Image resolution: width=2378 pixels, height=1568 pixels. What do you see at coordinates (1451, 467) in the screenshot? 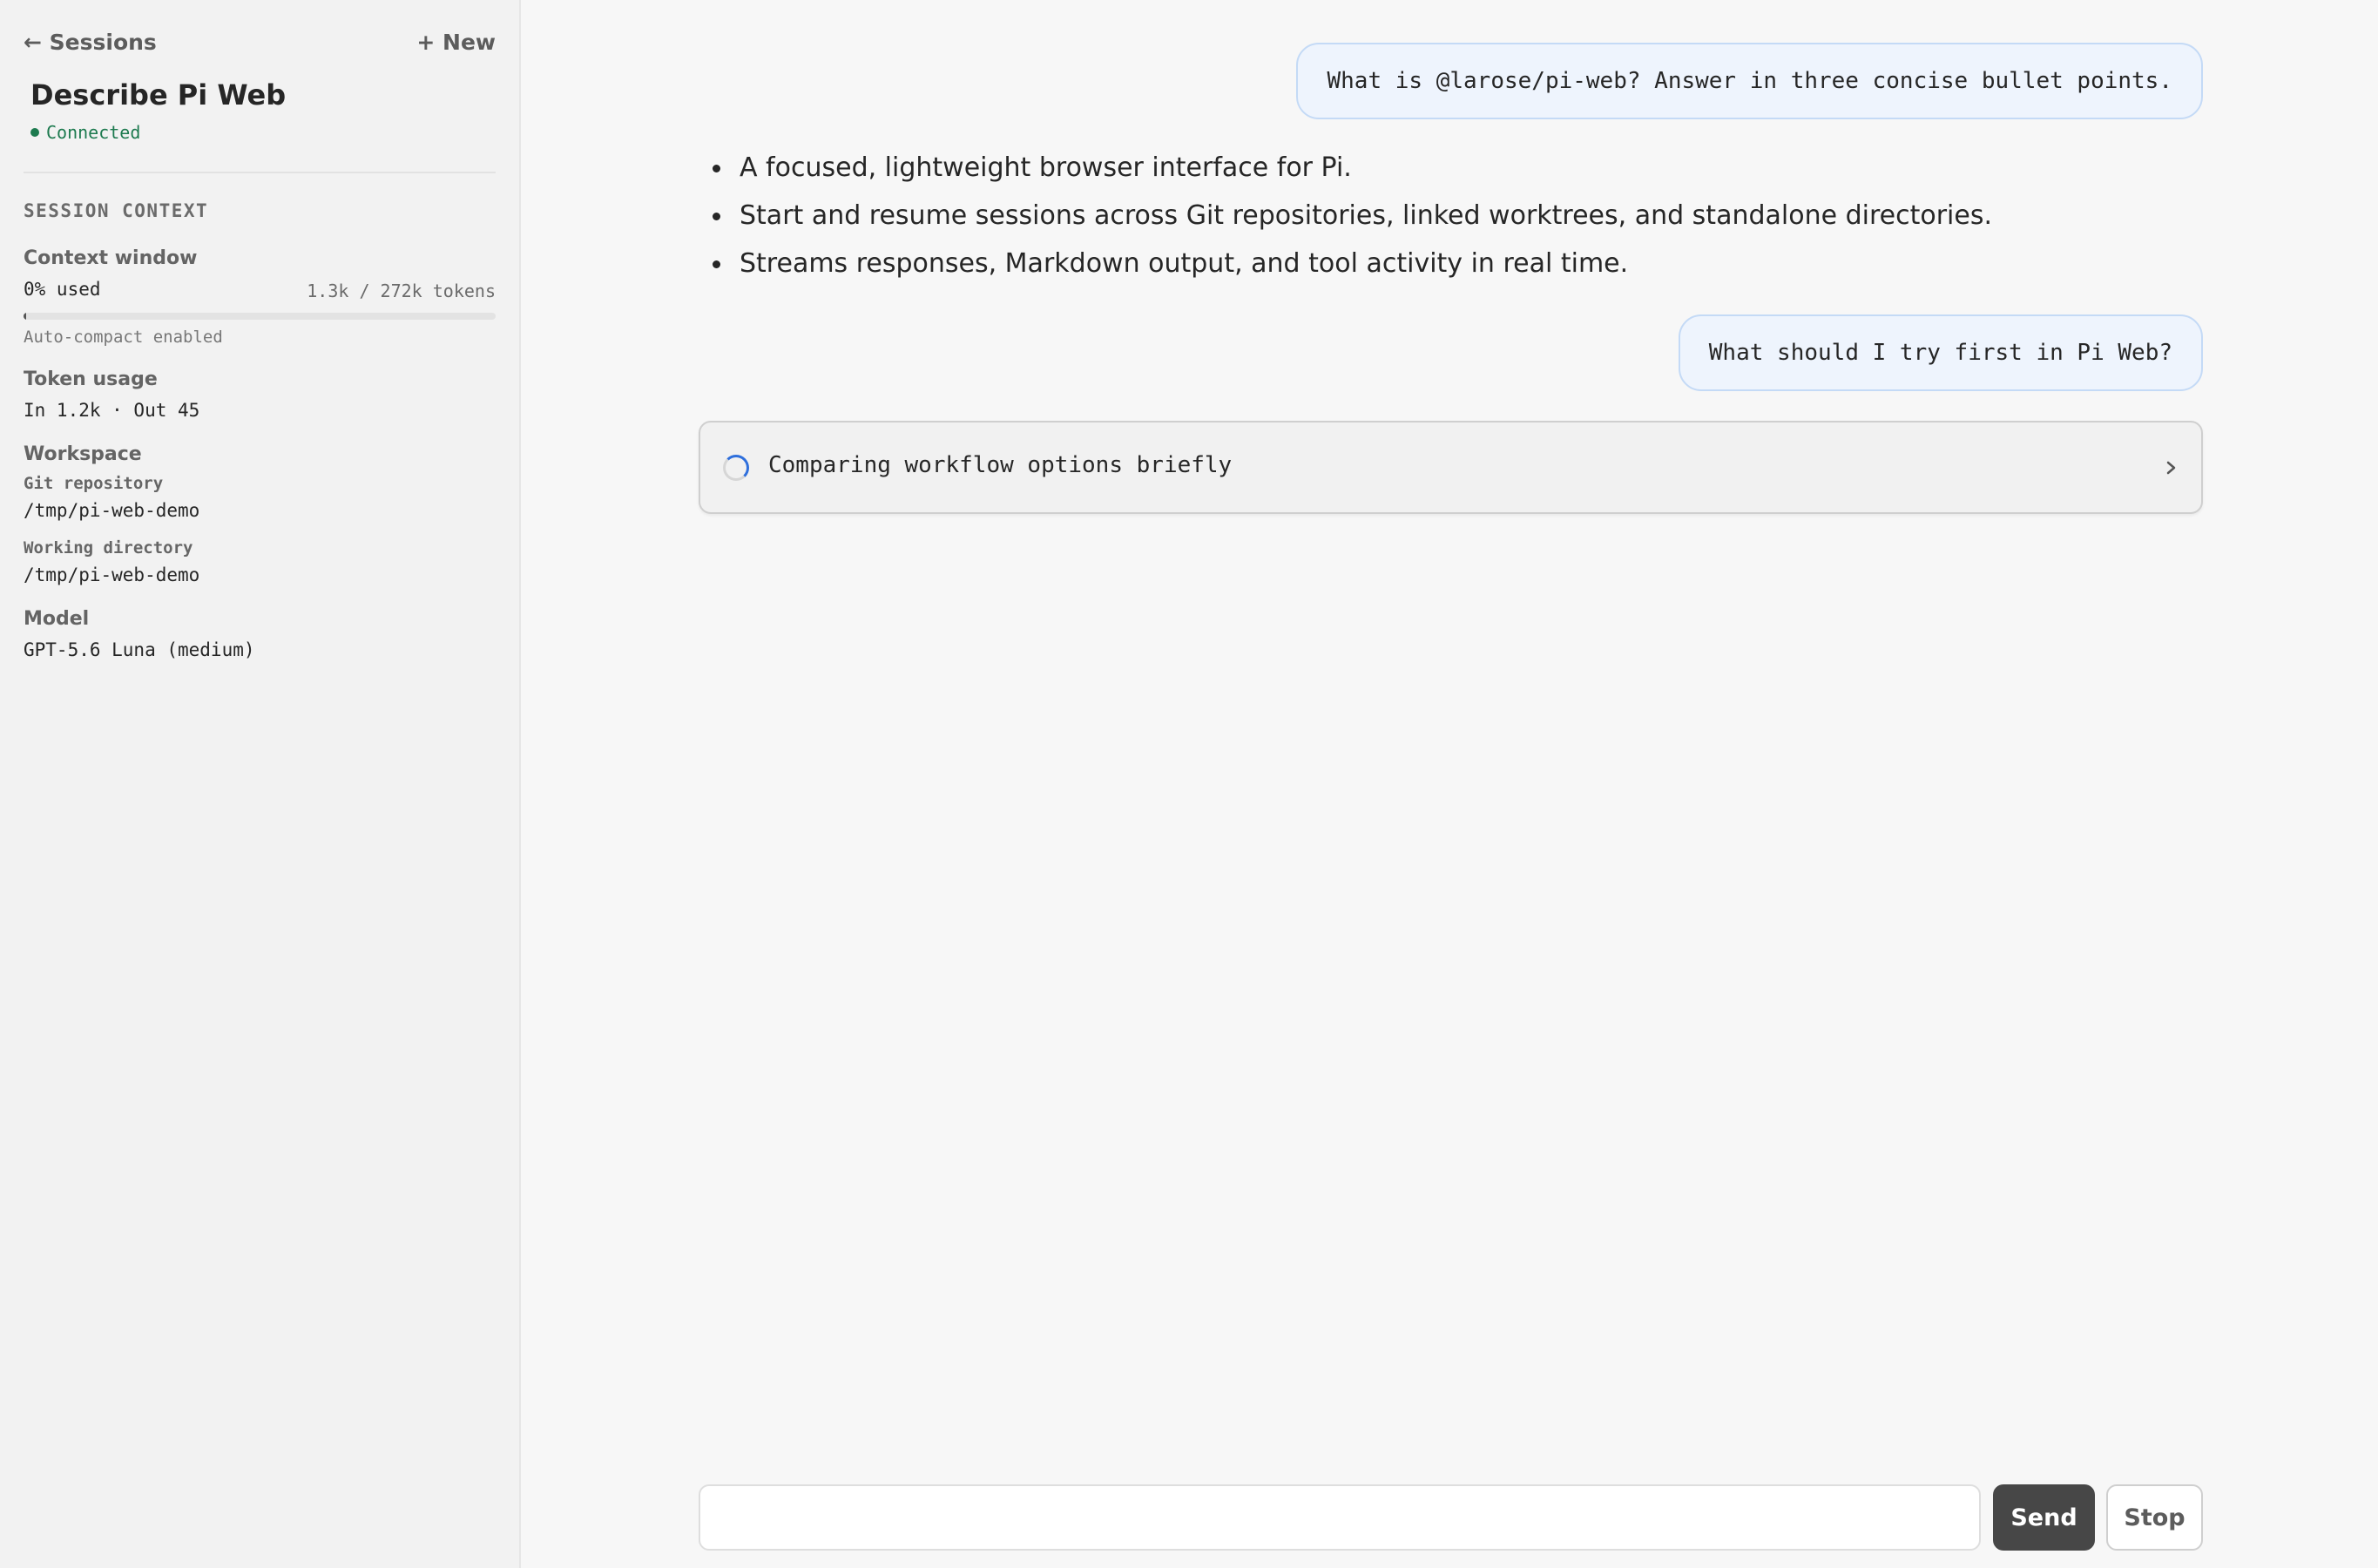
I see `tool-activity-card: Comparing workflow options briefly` at bounding box center [1451, 467].